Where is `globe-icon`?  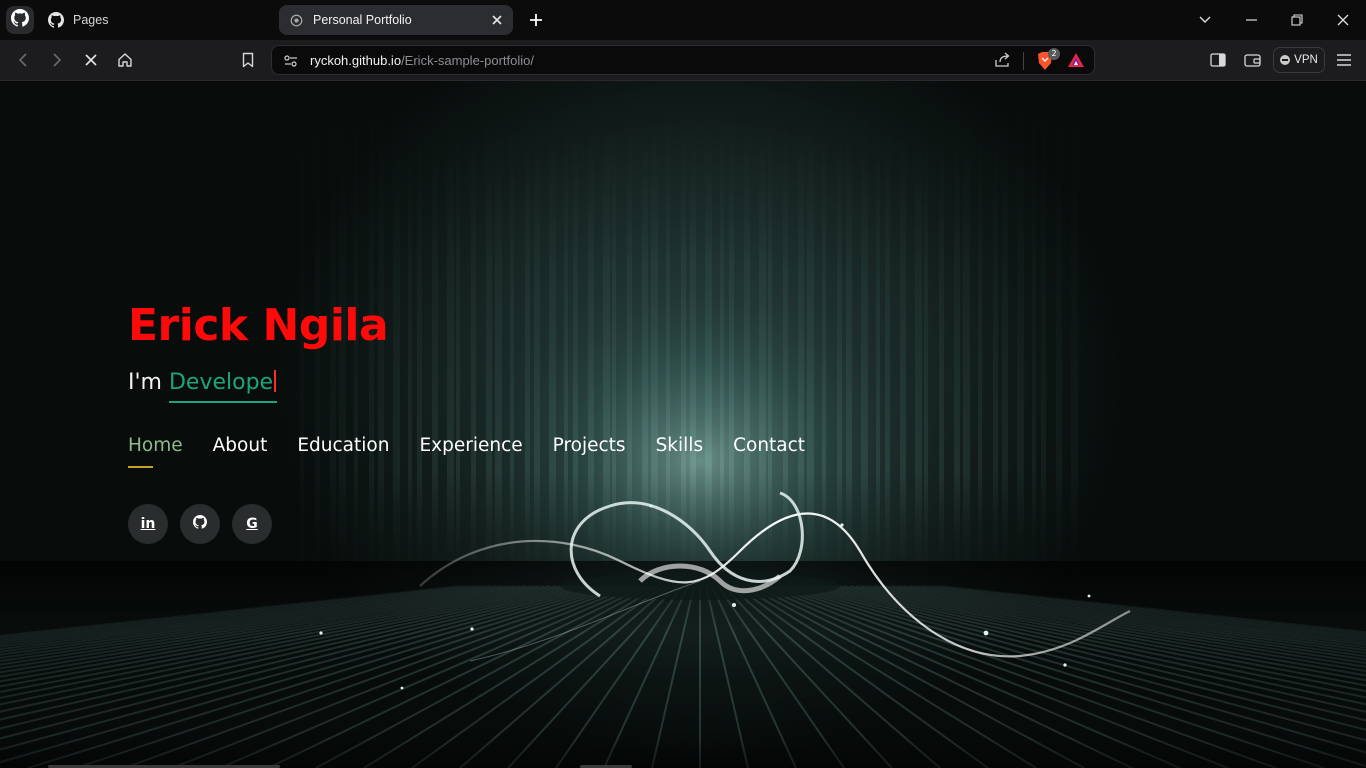 globe-icon is located at coordinates (296, 20).